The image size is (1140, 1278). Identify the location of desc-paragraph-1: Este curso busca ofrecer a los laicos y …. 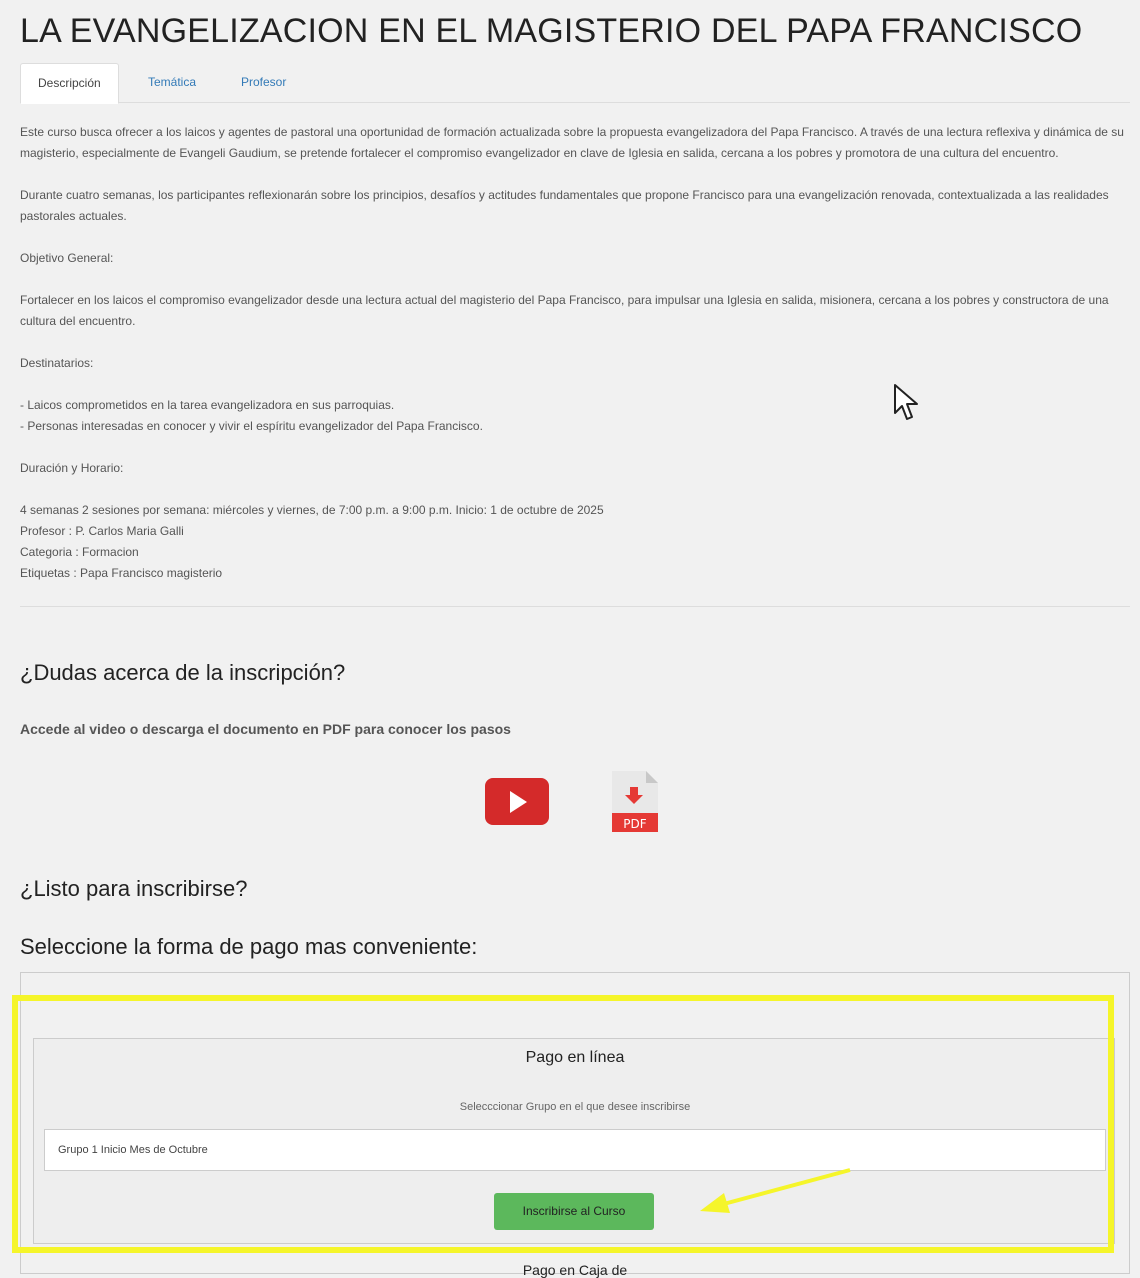
(572, 142).